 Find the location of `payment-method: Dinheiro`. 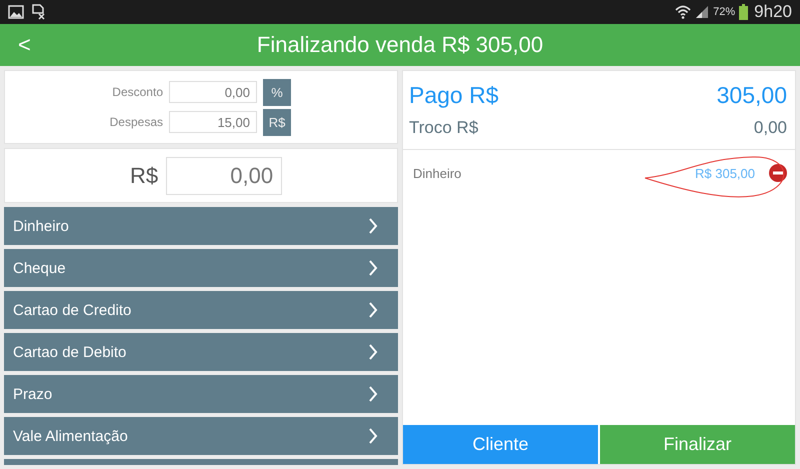

payment-method: Dinheiro is located at coordinates (437, 173).